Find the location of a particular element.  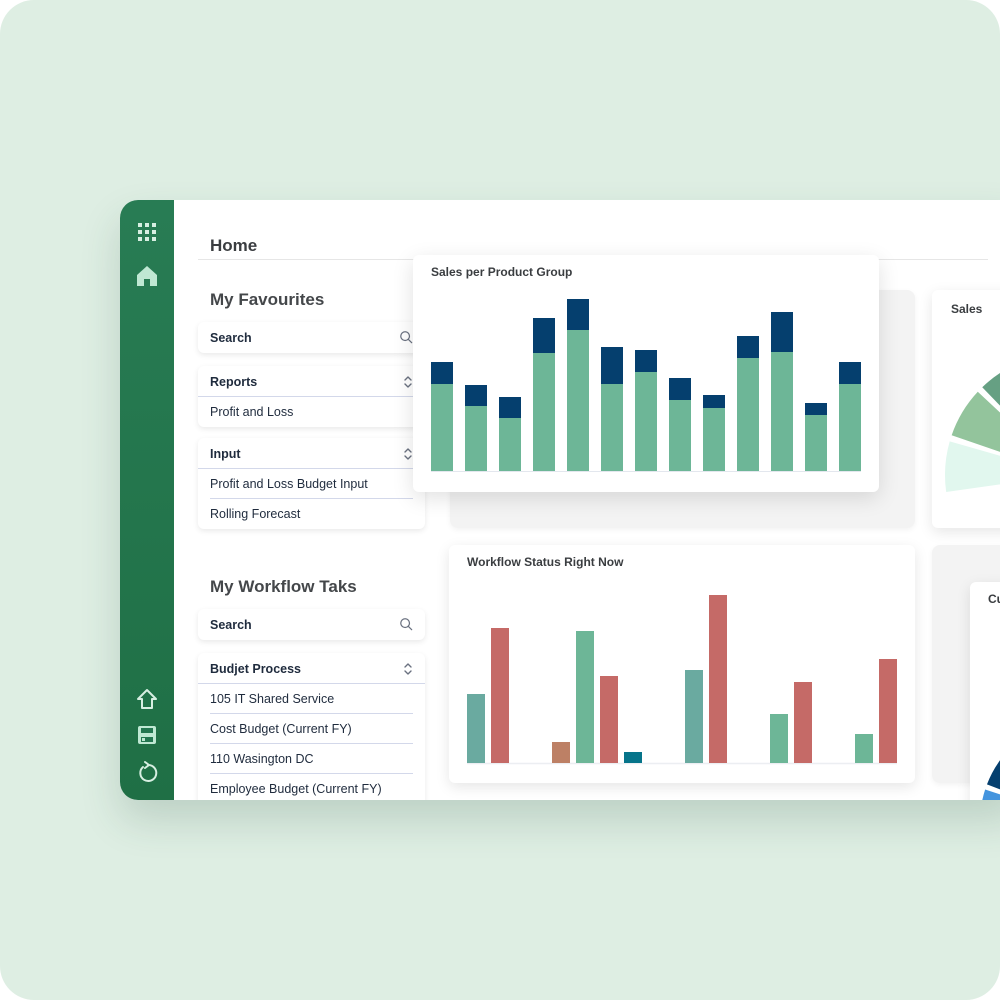

sales-card: Sales is located at coordinates (966, 409).